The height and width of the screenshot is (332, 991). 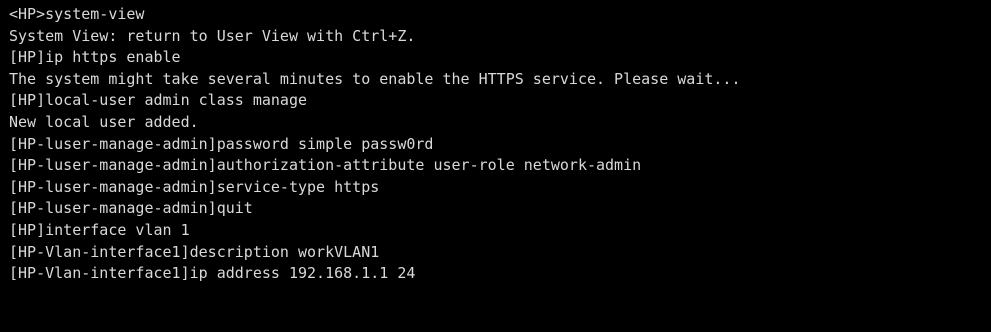 What do you see at coordinates (77, 14) in the screenshot?
I see `terminal-line-command-system-view: <HP>system-view` at bounding box center [77, 14].